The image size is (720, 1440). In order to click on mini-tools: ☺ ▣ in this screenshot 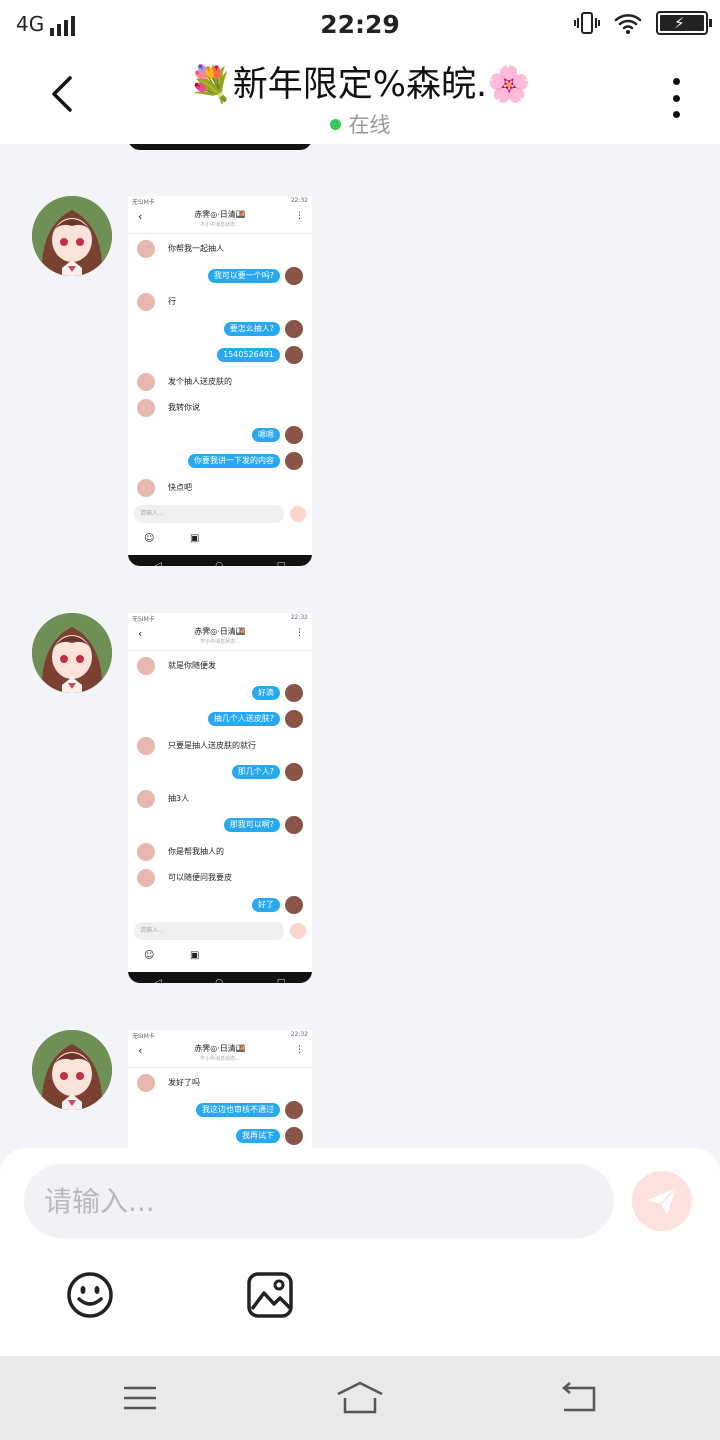, I will do `click(220, 957)`.